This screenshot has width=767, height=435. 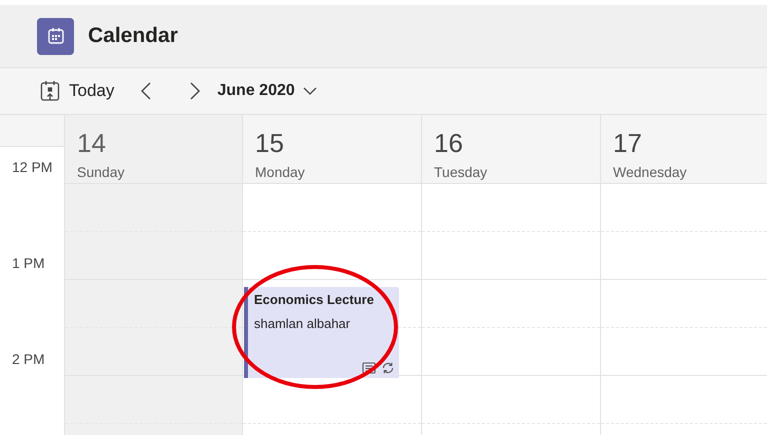 What do you see at coordinates (28, 263) in the screenshot?
I see `time-label: 1 PM` at bounding box center [28, 263].